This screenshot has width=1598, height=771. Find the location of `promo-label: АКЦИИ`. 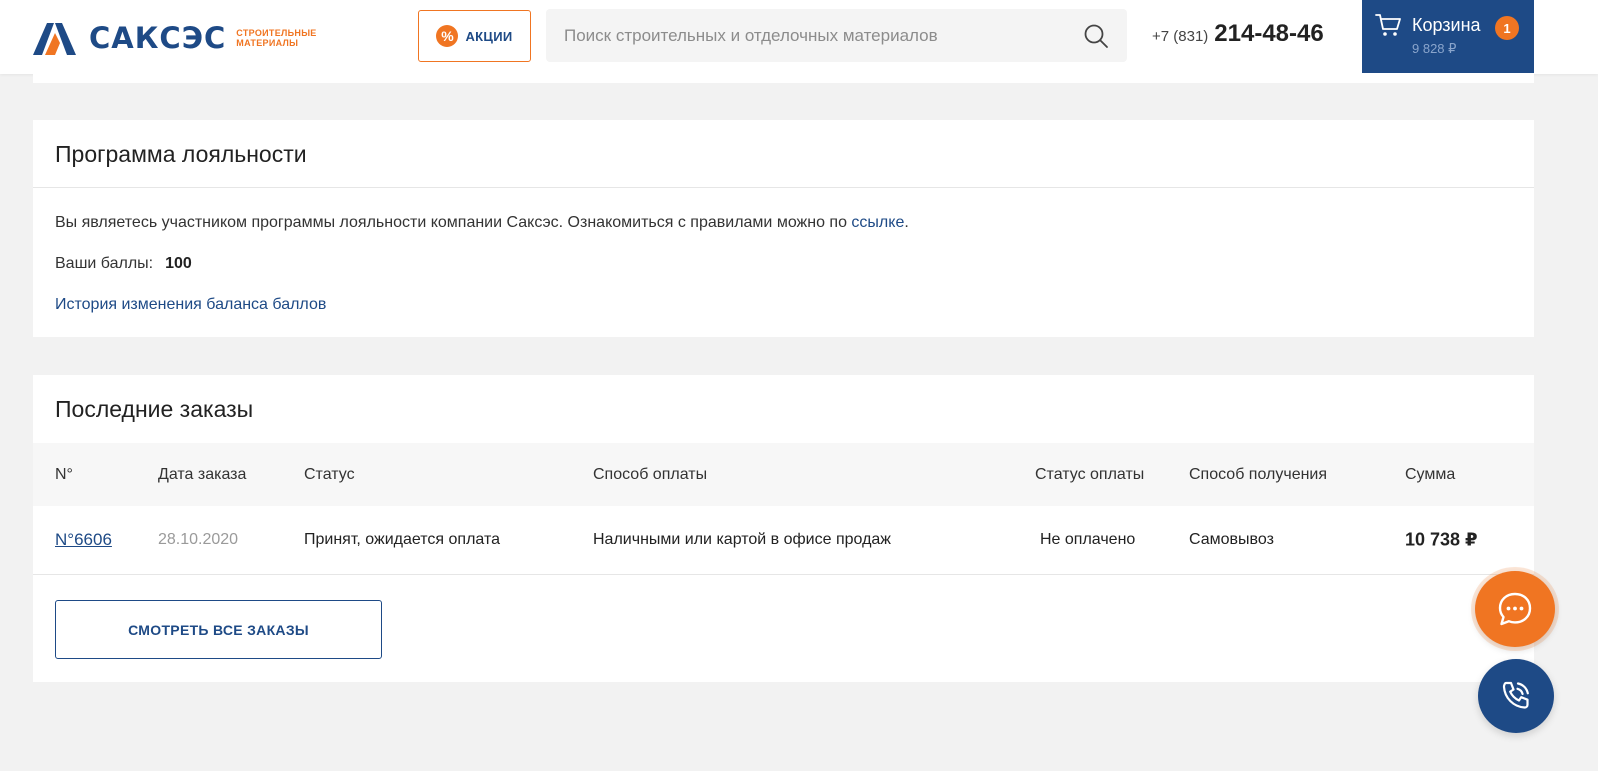

promo-label: АКЦИИ is located at coordinates (489, 36).